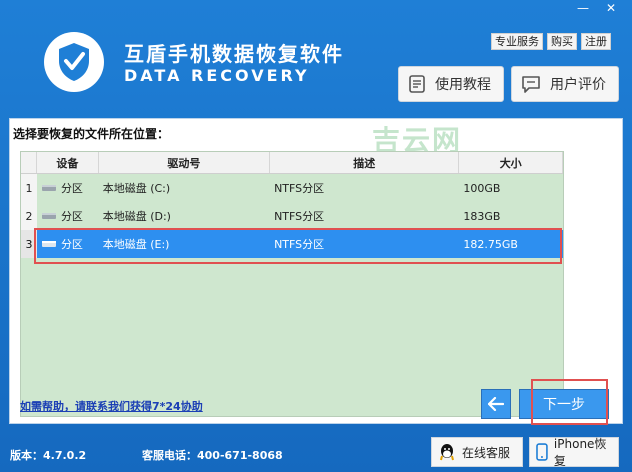 The width and height of the screenshot is (632, 472). I want to click on header-size: 大小, so click(511, 162).